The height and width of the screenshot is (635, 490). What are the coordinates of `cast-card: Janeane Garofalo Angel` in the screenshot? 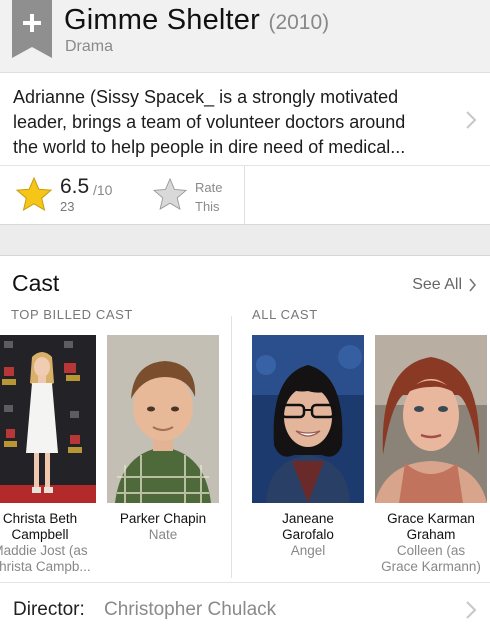 It's located at (308, 447).